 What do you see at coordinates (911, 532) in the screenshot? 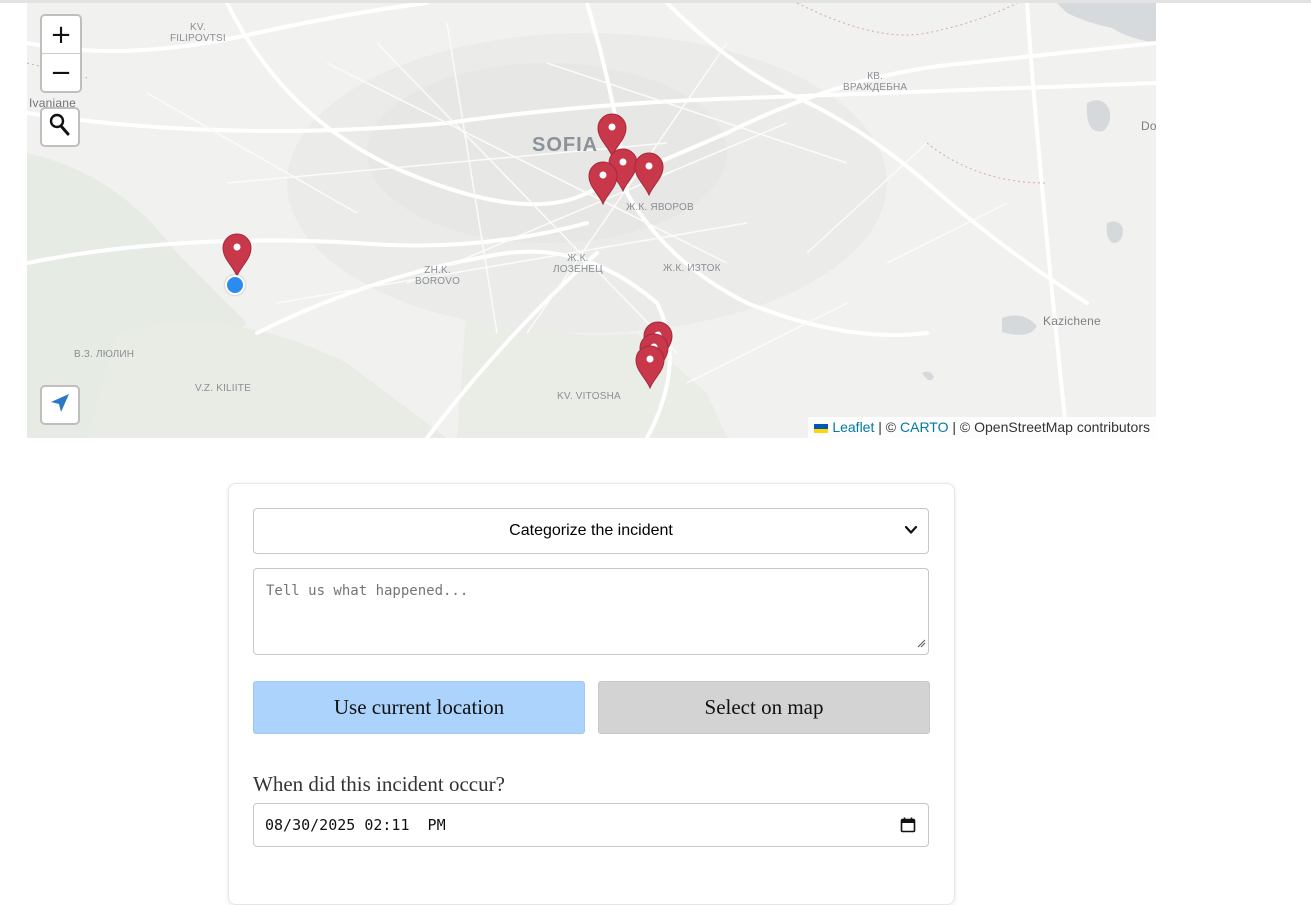
I see `chevron-down-icon` at bounding box center [911, 532].